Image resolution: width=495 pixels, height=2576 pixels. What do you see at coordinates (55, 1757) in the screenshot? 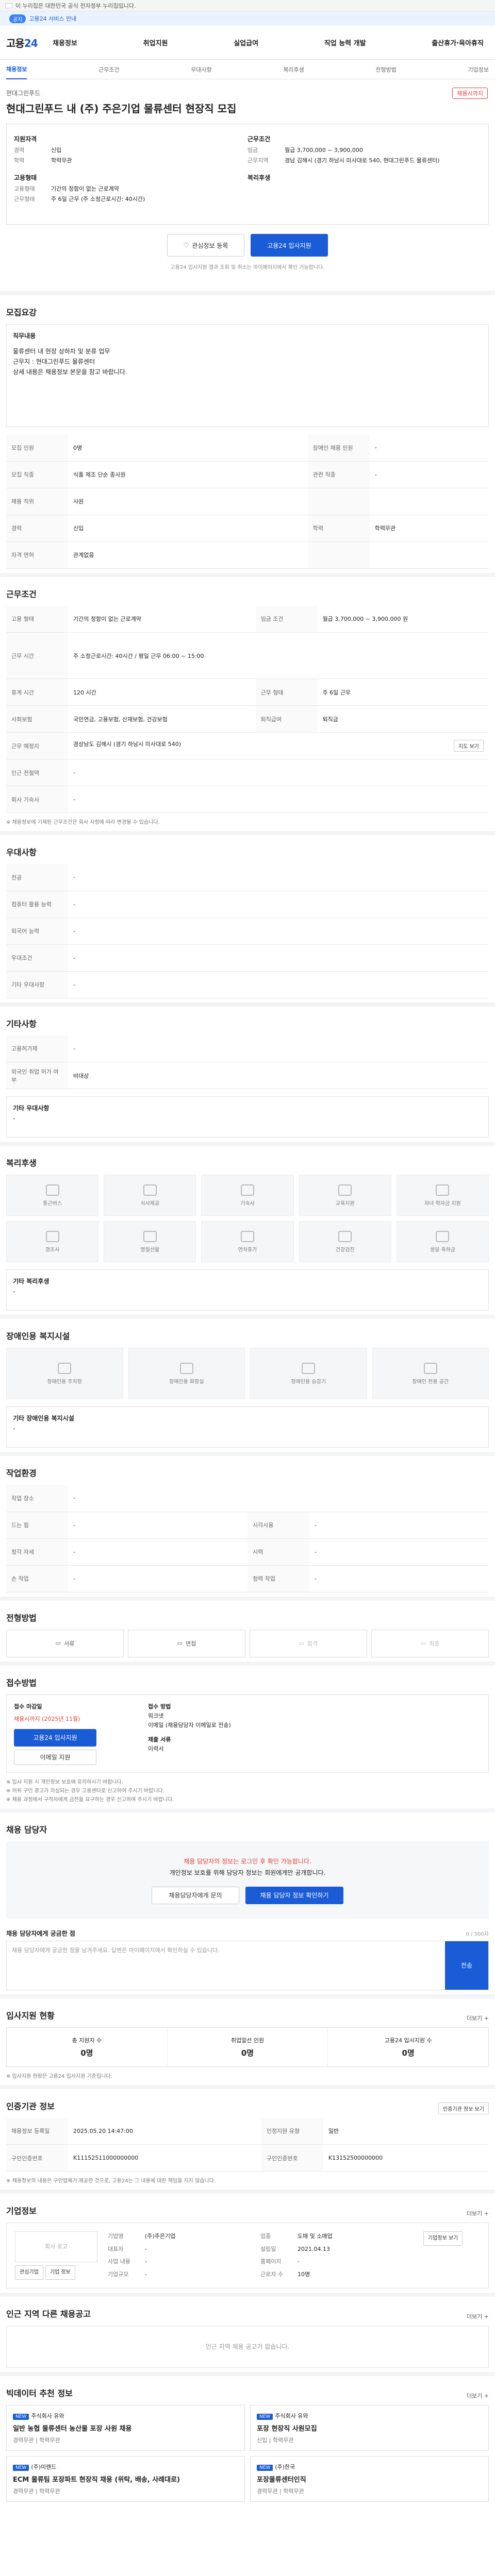
I see `email-apply-button: 이메일 지원` at bounding box center [55, 1757].